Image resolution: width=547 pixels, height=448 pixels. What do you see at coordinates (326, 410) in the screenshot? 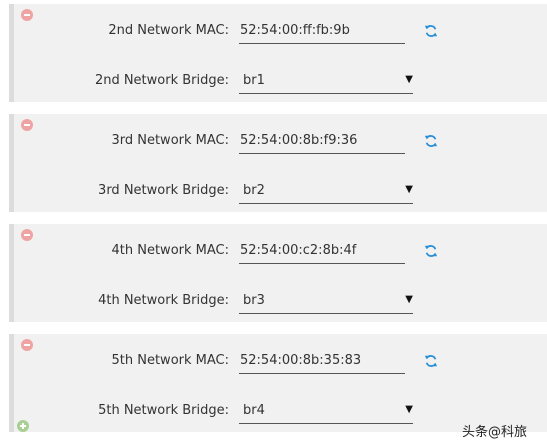
I see `bridge-select: br4 ▼` at bounding box center [326, 410].